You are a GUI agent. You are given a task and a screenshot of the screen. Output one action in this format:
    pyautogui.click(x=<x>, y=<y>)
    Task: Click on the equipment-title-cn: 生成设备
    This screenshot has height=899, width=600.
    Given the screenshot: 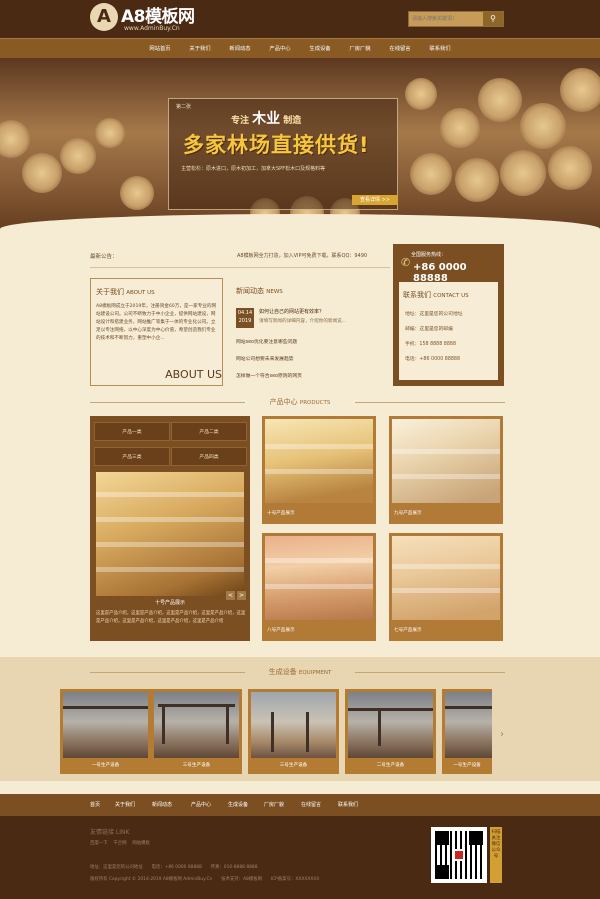 What is the action you would take?
    pyautogui.click(x=282, y=672)
    